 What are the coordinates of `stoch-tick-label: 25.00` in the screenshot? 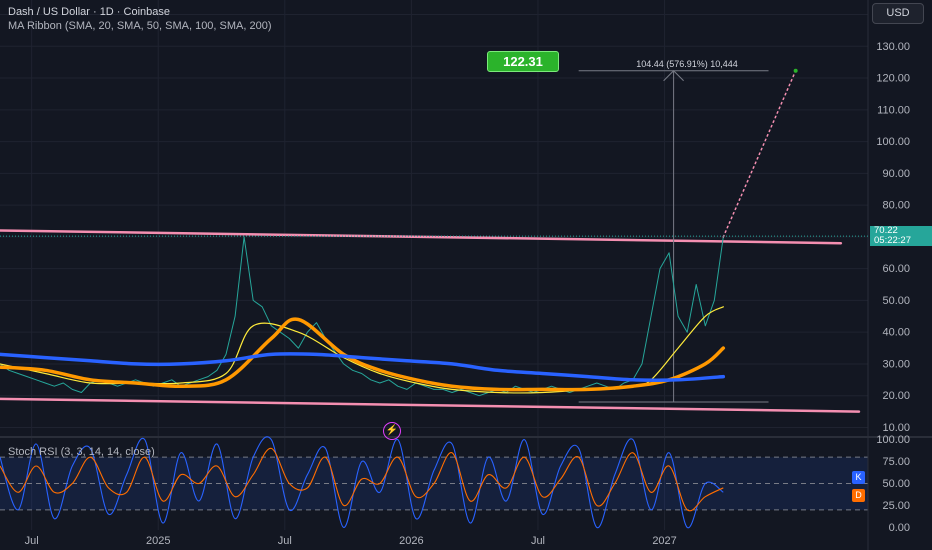 It's located at (896, 506).